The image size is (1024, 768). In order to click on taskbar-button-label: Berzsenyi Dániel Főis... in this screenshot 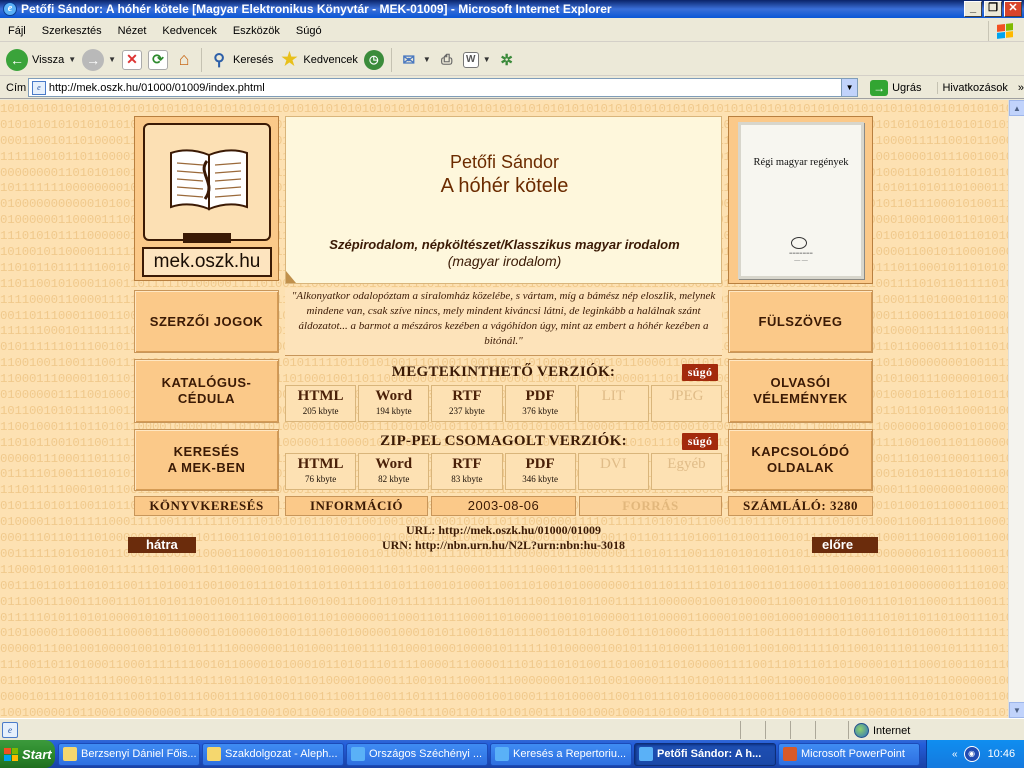, I will do `click(139, 754)`.